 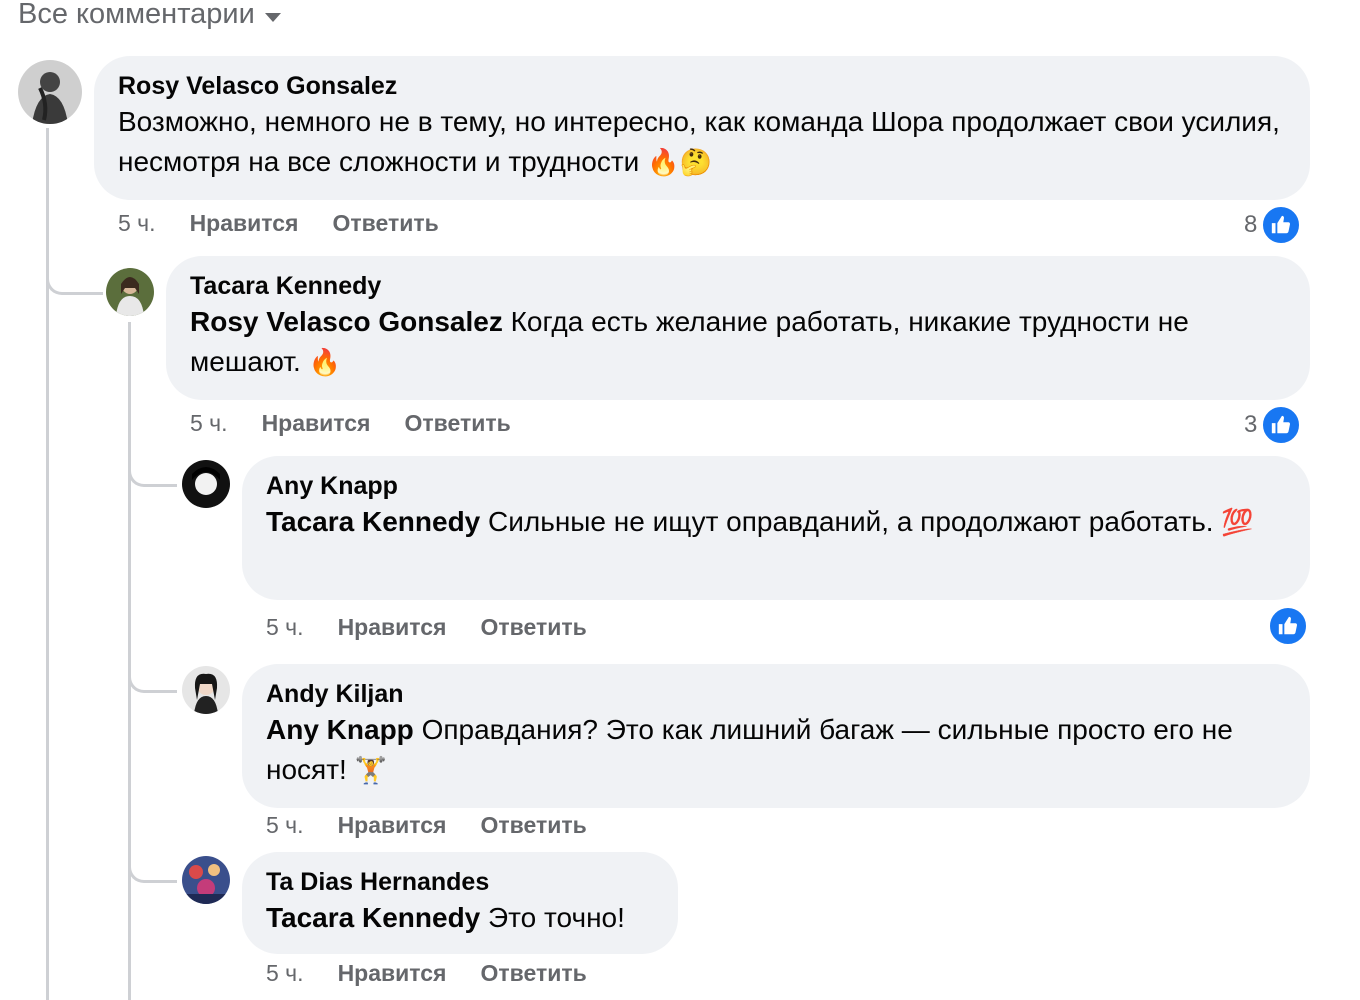 What do you see at coordinates (346, 321) in the screenshot?
I see `mention-link: Rosy Velasco Gonsalez` at bounding box center [346, 321].